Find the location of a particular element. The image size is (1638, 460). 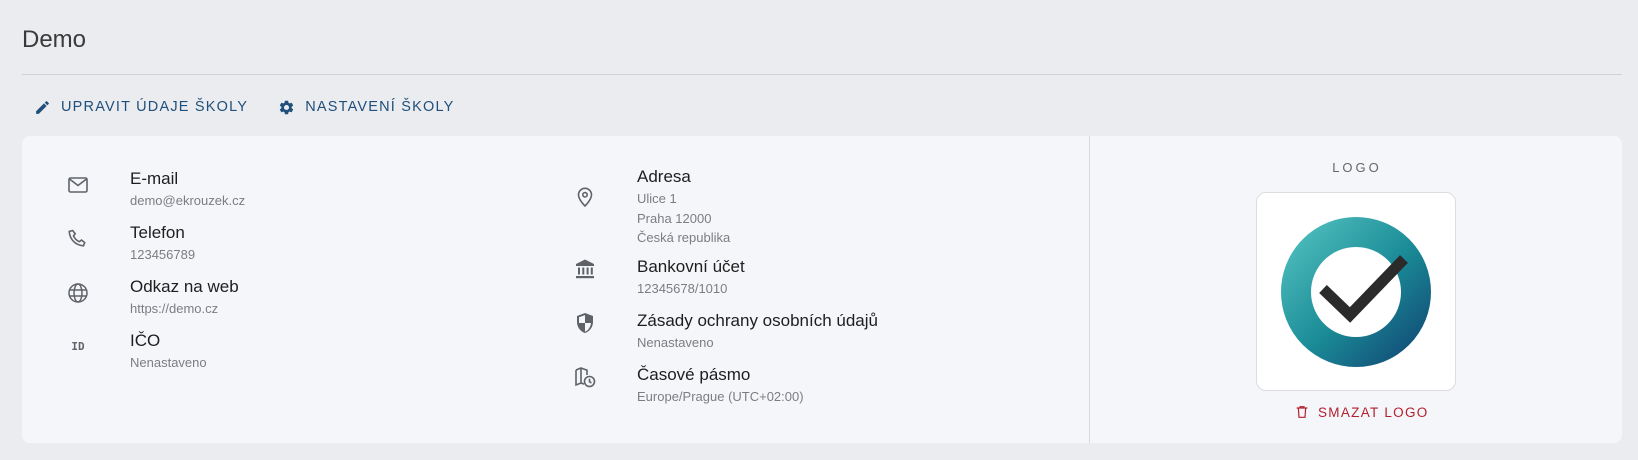

action-bar: UPRAVIT ÚDAJE ŠKOLY NASTAVENÍ ŠKOLY is located at coordinates (247, 107).